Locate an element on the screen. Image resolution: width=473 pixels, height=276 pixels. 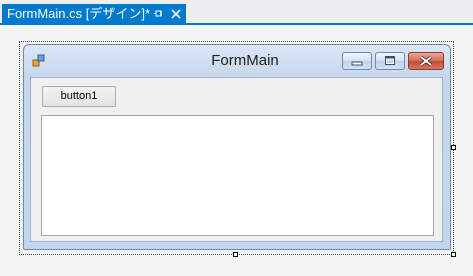
close-button is located at coordinates (426, 61).